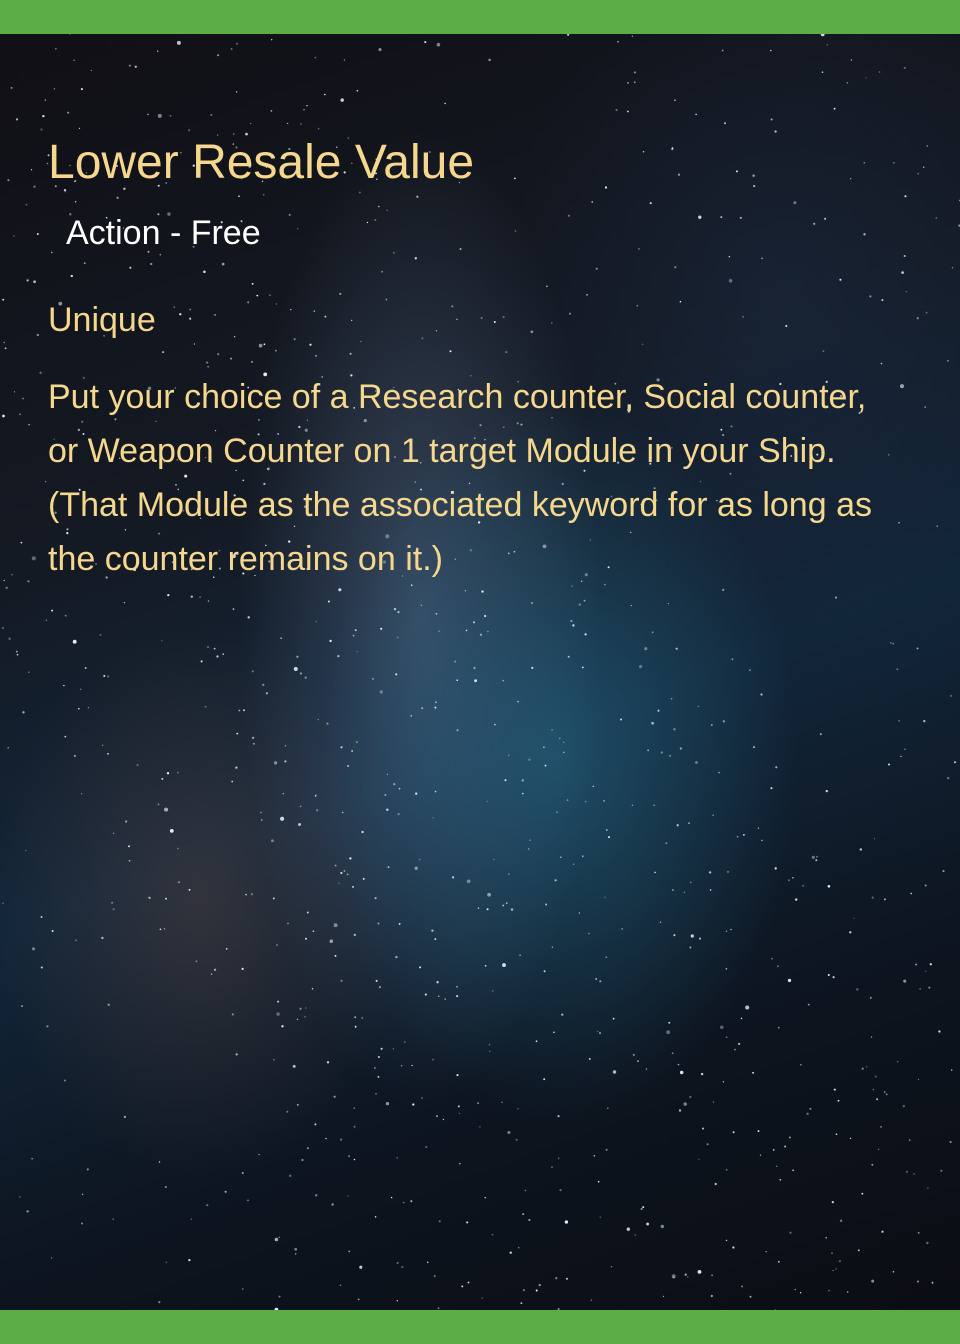  Describe the element at coordinates (163, 232) in the screenshot. I see `card-type-line: Action - Free` at that location.